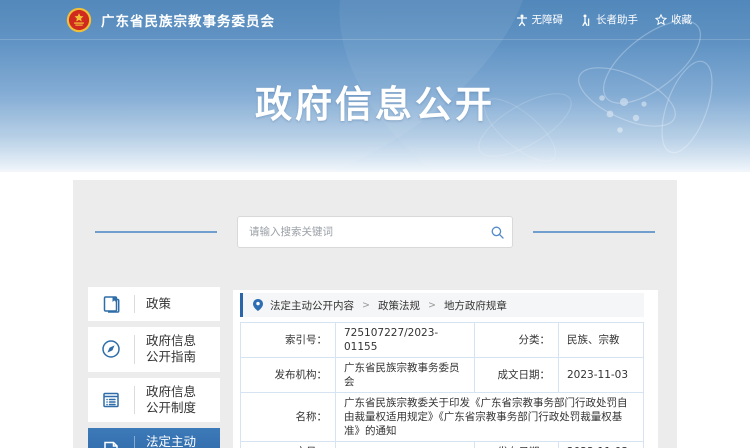  Describe the element at coordinates (312, 305) in the screenshot. I see `breadcrumb-item: 法定主动公开内容` at that location.